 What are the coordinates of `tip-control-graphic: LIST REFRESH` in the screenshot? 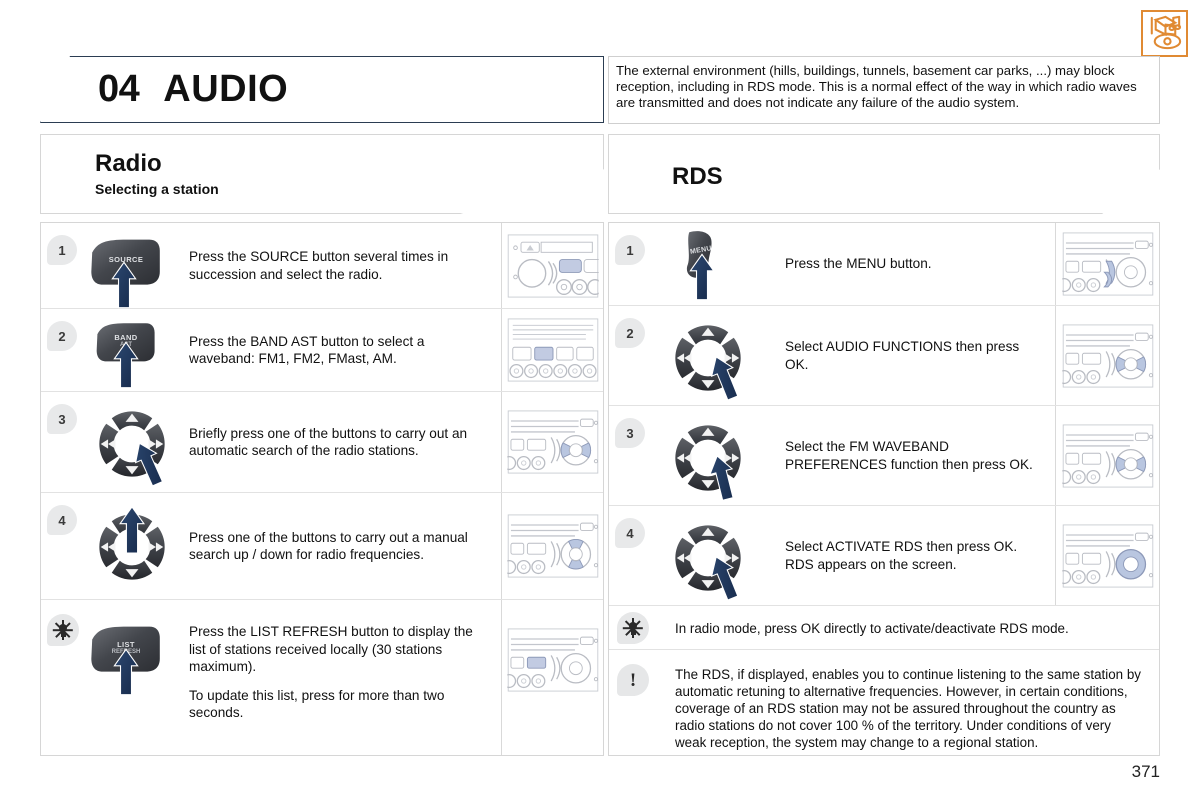 It's located at (135, 677).